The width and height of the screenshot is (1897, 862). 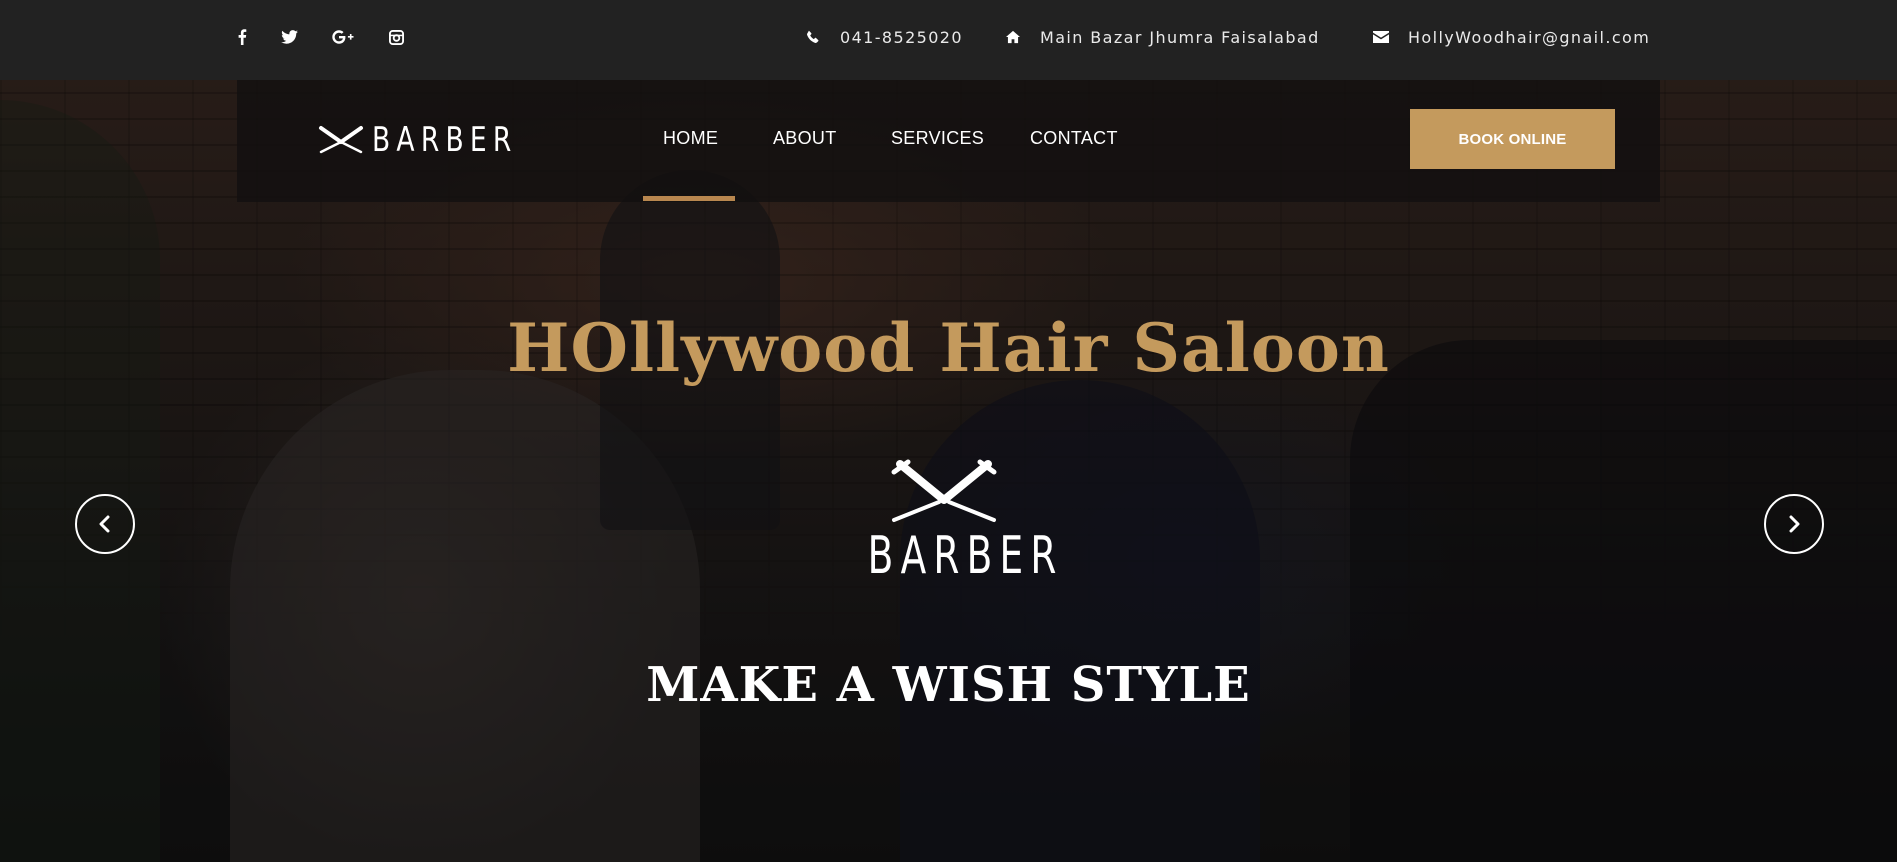 I want to click on logo-text: BARBER, so click(x=445, y=140).